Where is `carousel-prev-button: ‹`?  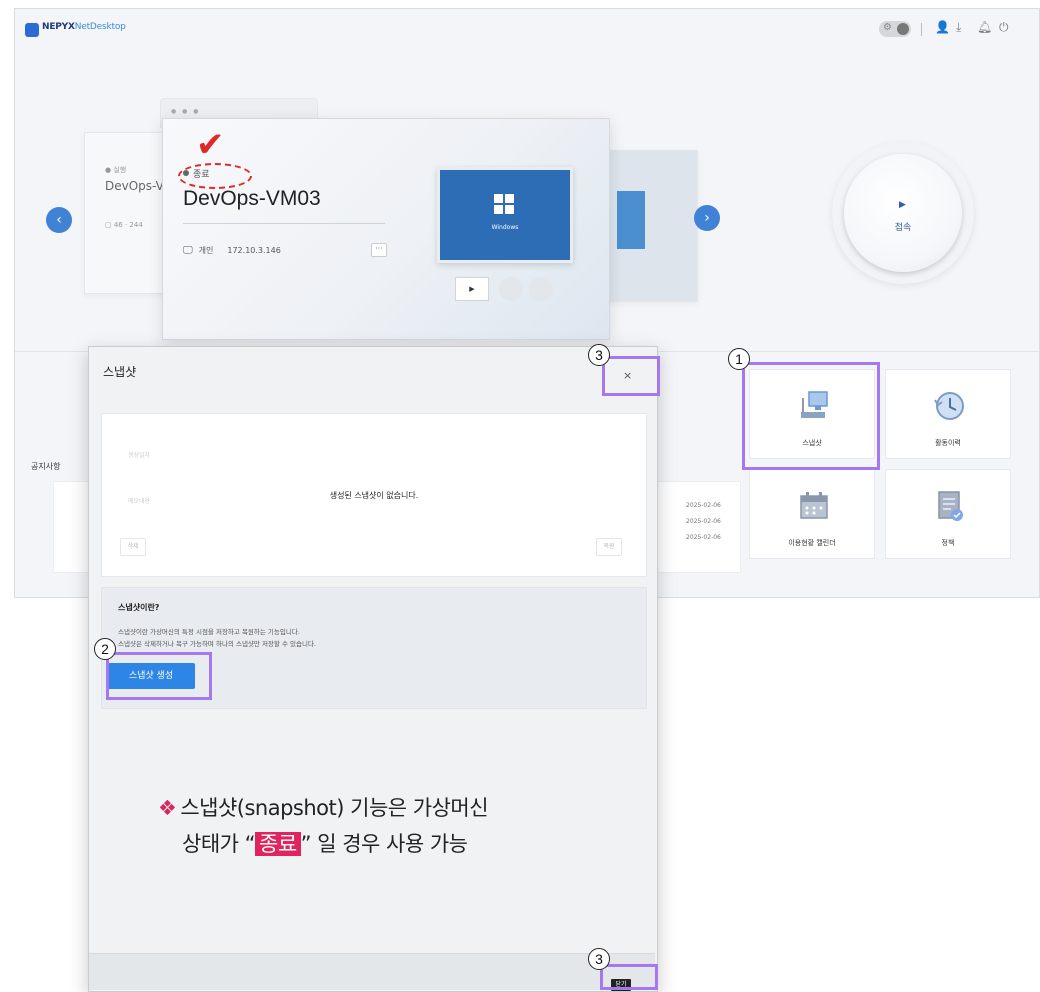 carousel-prev-button: ‹ is located at coordinates (59, 220).